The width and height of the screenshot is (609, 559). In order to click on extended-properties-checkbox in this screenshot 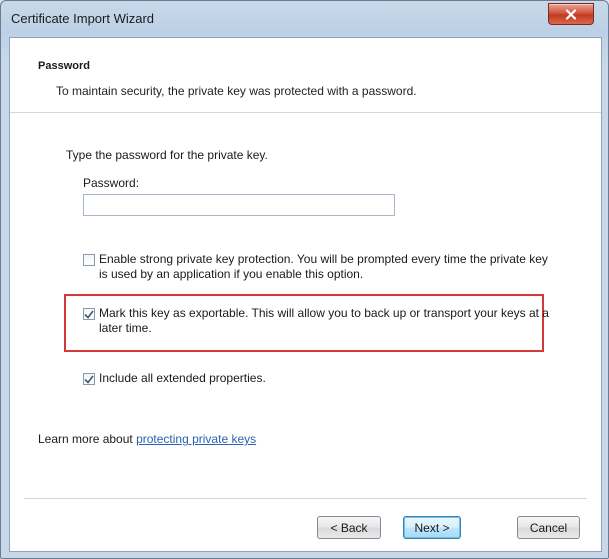, I will do `click(89, 379)`.